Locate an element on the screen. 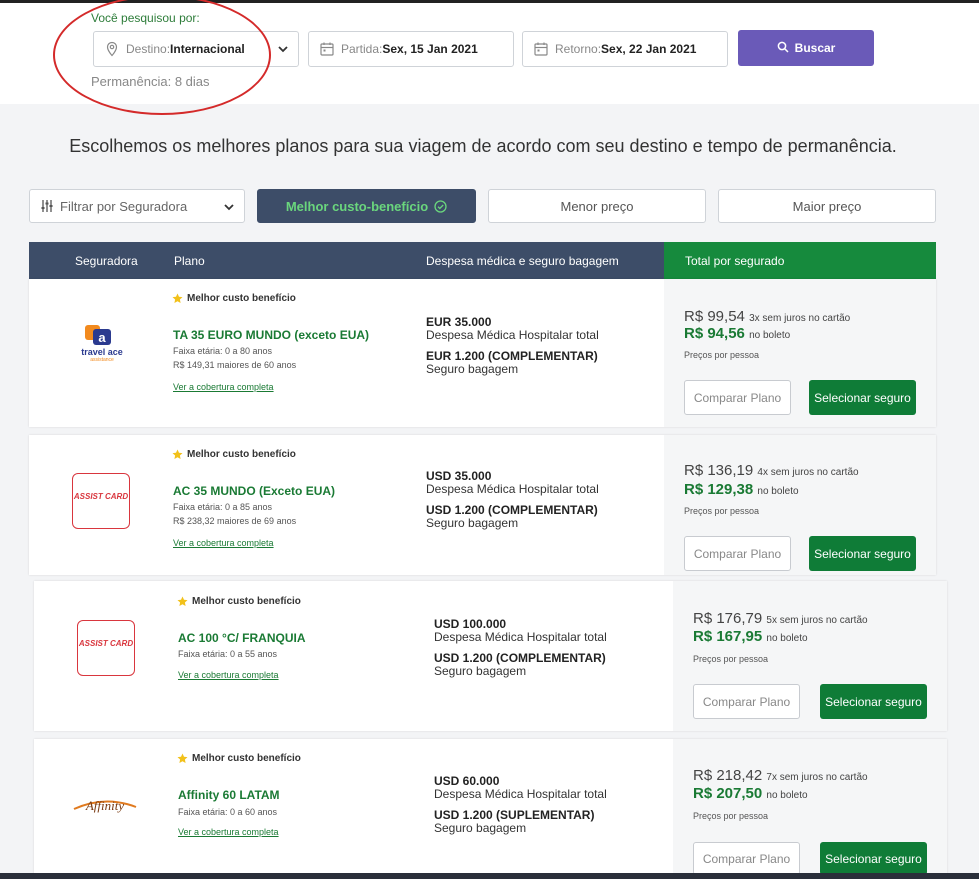 This screenshot has height=879, width=979. card-price: R$ 136,19 4x sem juros no cartão is located at coordinates (771, 470).